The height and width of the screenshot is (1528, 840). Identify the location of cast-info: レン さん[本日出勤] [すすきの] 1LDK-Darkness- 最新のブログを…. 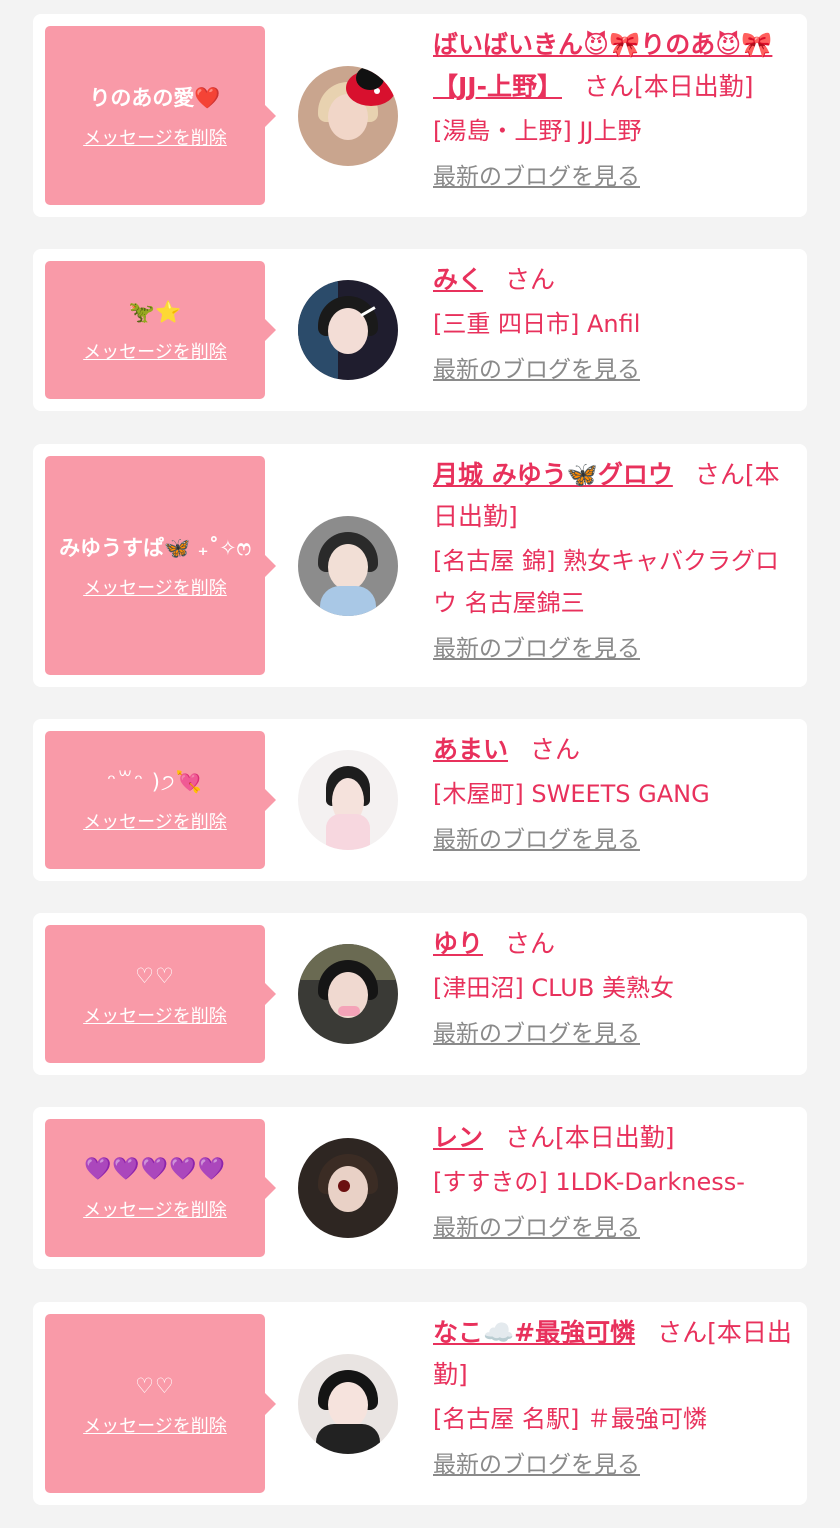
(613, 1181).